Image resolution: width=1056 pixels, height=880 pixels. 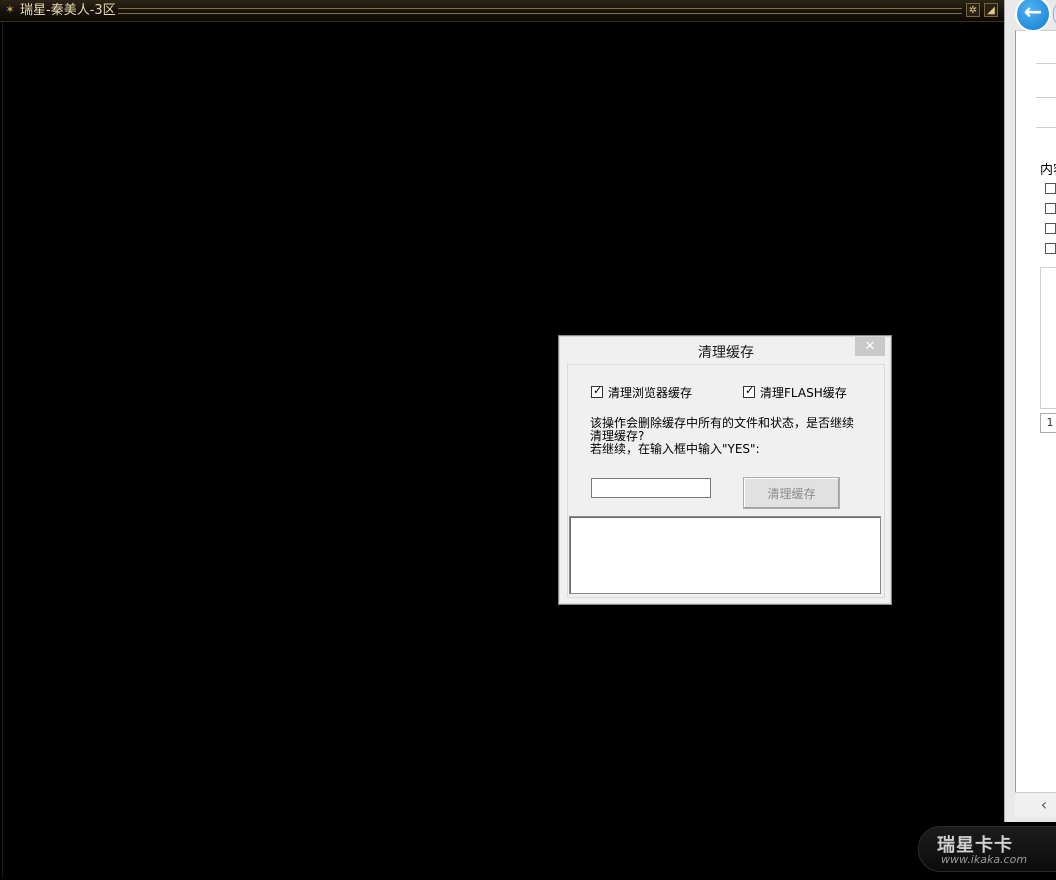 What do you see at coordinates (725, 555) in the screenshot?
I see `log-output-area` at bounding box center [725, 555].